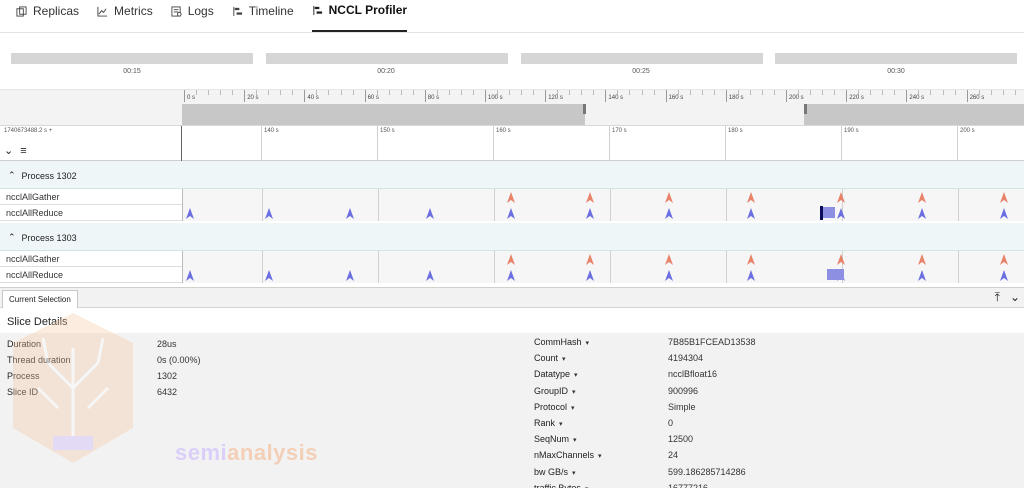  Describe the element at coordinates (555, 472) in the screenshot. I see `arg-key: bw GB/s ▾` at that location.